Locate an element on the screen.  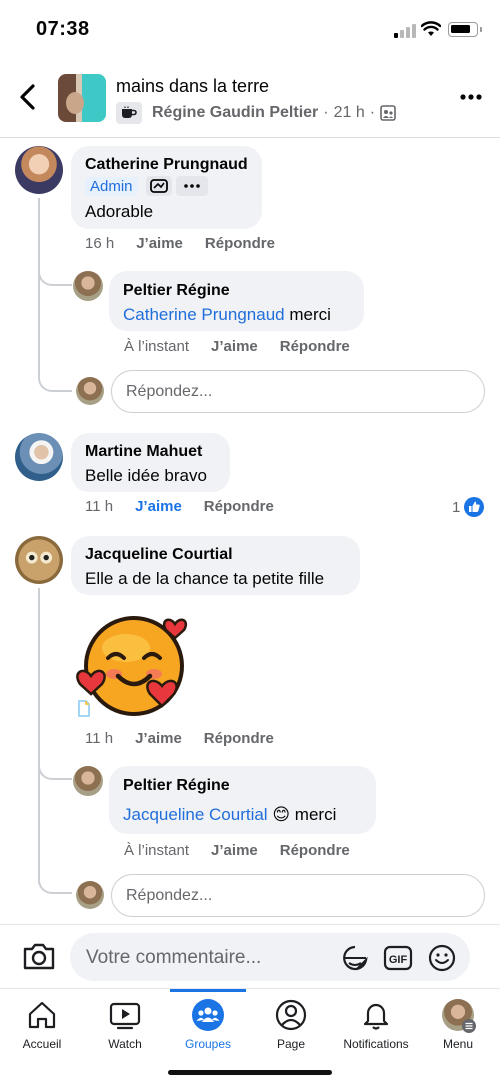
tab-accueil: Accueil is located at coordinates (42, 1024).